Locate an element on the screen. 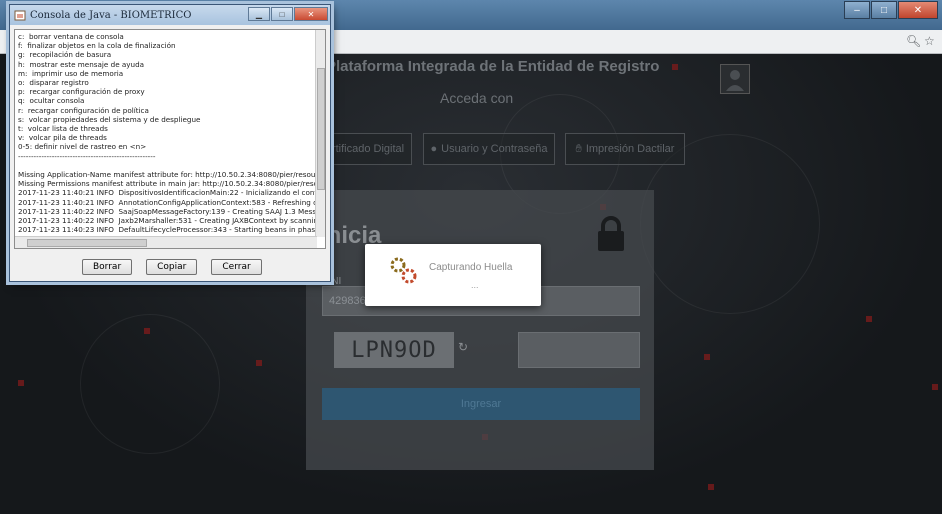  console-line: t: volcar lista de threads is located at coordinates (63, 129).